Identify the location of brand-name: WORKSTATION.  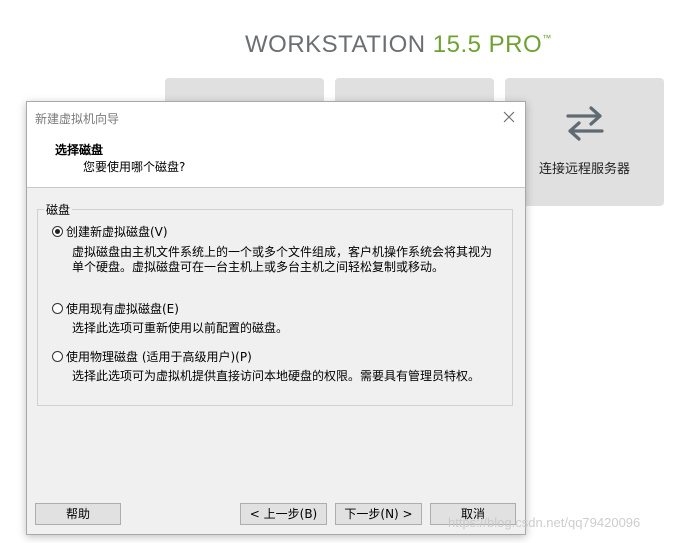
(335, 44).